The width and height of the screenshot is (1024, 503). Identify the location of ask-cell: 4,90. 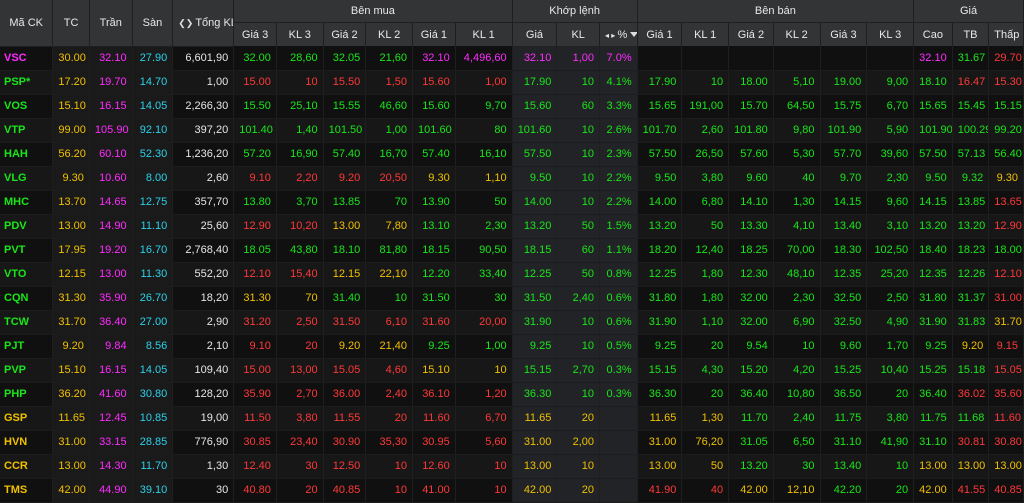
(890, 322).